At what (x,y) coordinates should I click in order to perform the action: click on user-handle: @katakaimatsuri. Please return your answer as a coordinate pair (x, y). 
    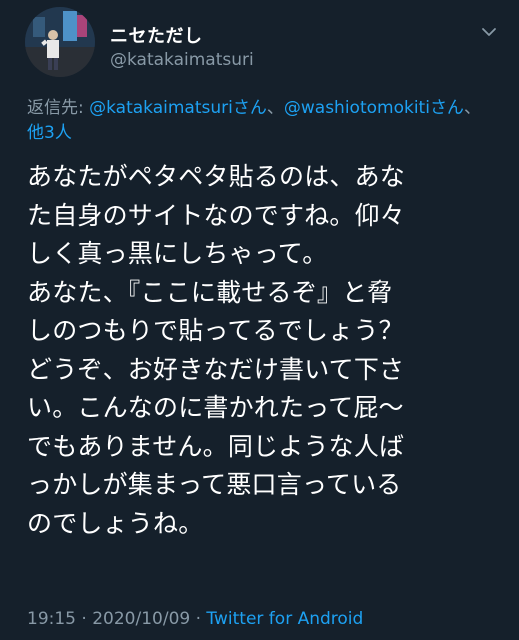
    Looking at the image, I should click on (182, 60).